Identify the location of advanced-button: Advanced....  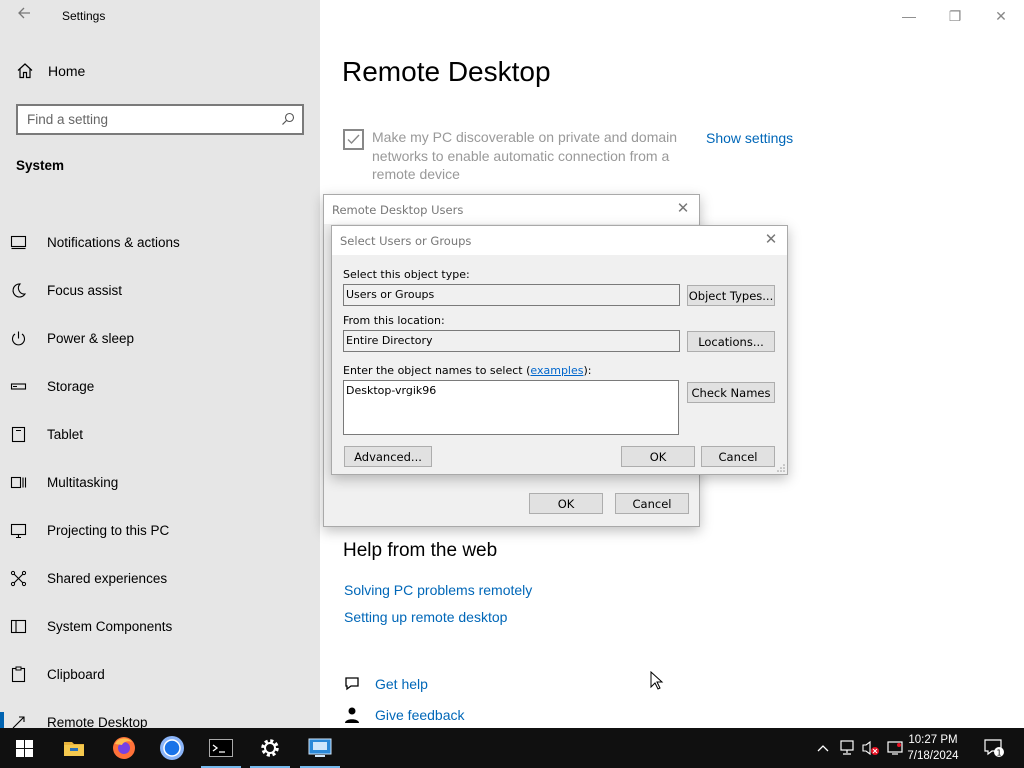
(388, 456).